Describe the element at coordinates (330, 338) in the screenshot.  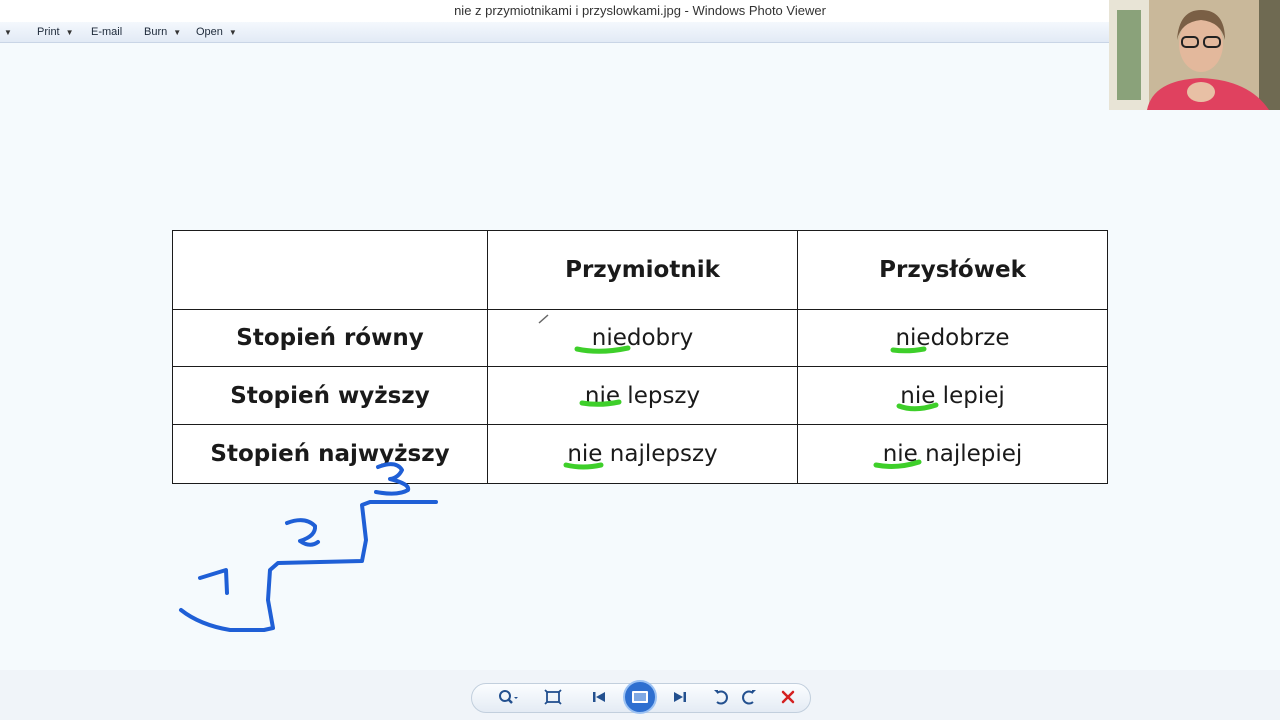
I see `row-label: Stopień równy` at that location.